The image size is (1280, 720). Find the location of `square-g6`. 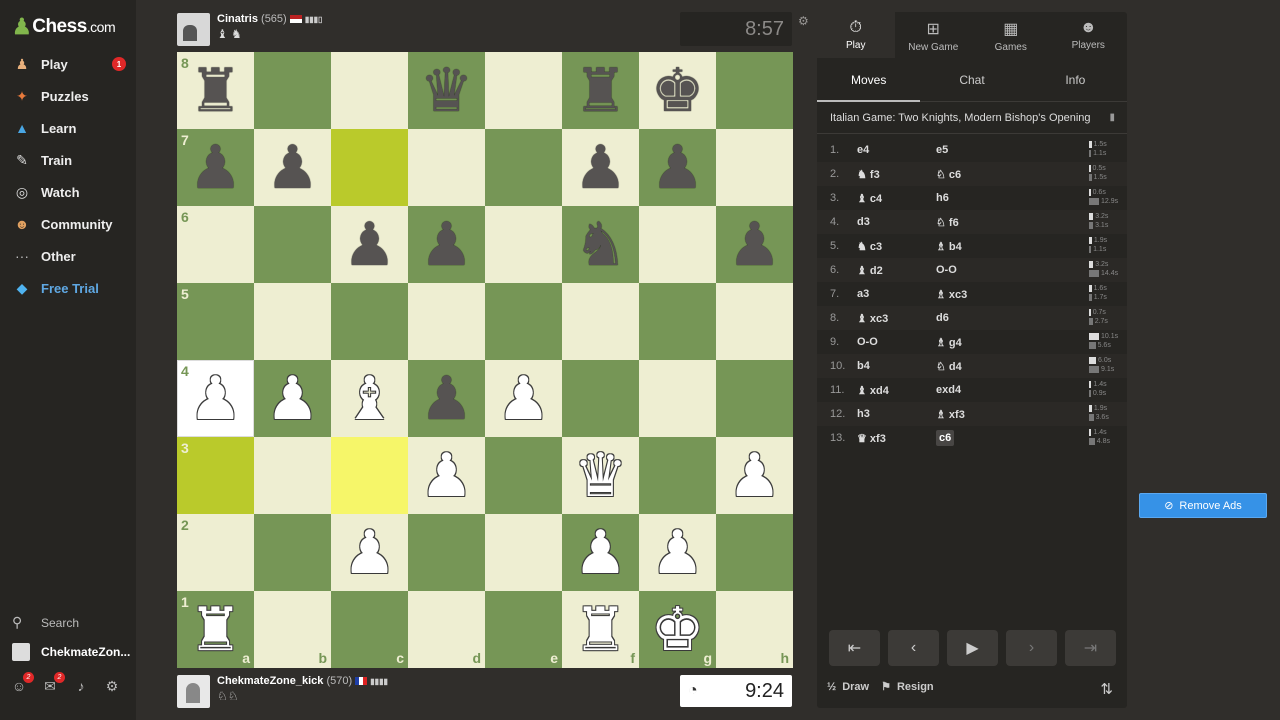

square-g6 is located at coordinates (677, 244).